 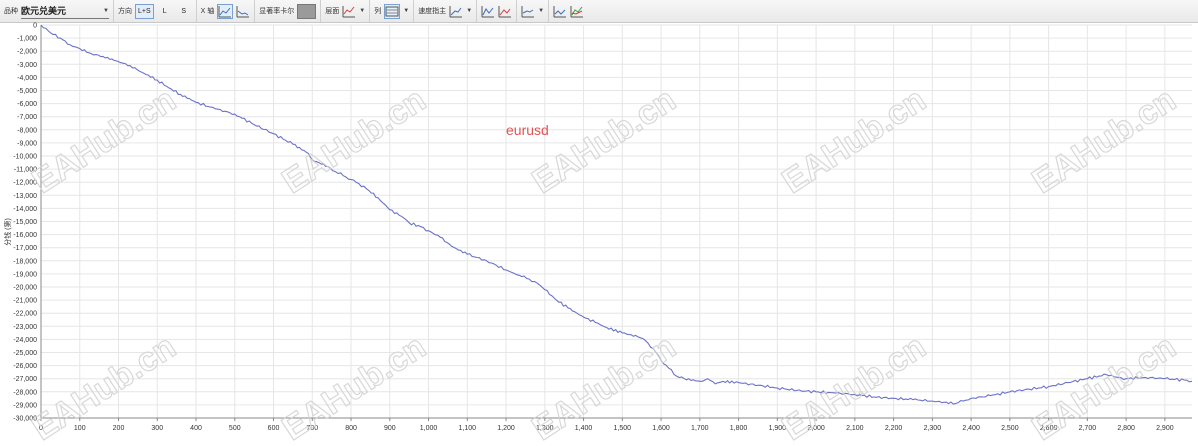 What do you see at coordinates (577, 11) in the screenshot?
I see `chart-view-5-icon` at bounding box center [577, 11].